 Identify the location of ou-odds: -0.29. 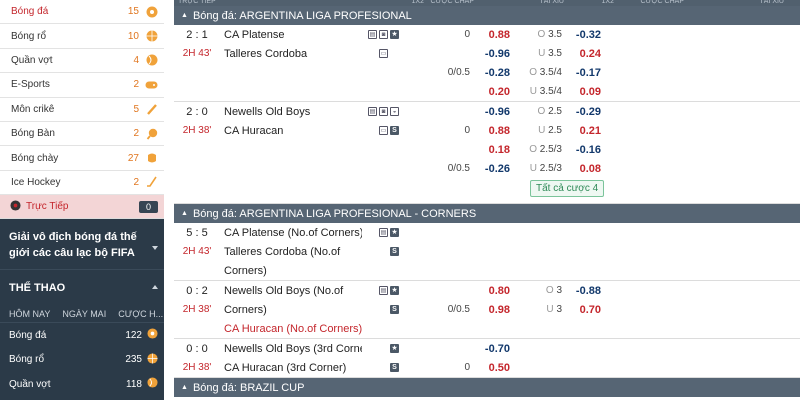
(584, 112).